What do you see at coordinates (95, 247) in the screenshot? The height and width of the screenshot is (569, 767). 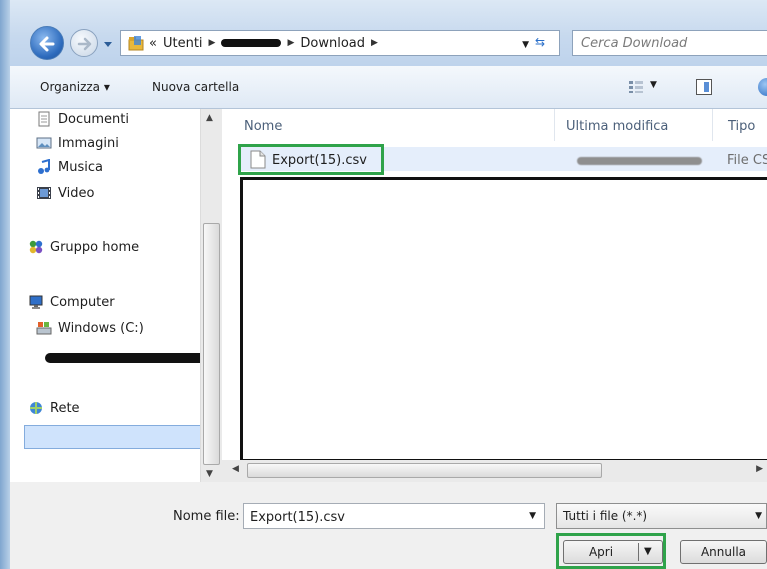 I see `nav-item-label: Gruppo home` at bounding box center [95, 247].